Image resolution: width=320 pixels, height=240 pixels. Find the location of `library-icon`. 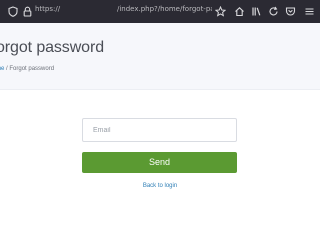

library-icon is located at coordinates (256, 11).